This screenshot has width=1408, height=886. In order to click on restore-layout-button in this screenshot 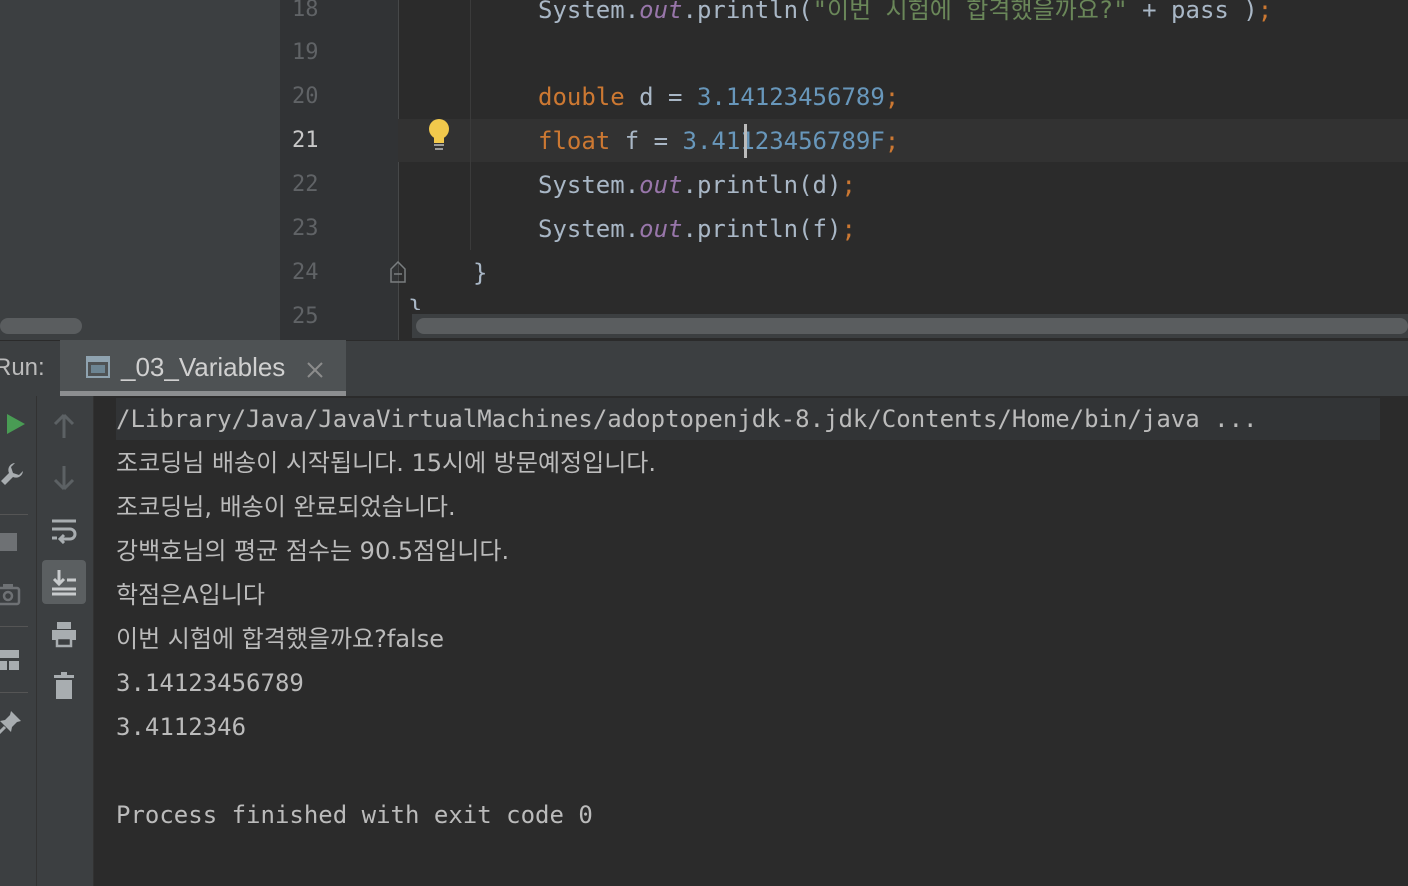, I will do `click(15, 660)`.